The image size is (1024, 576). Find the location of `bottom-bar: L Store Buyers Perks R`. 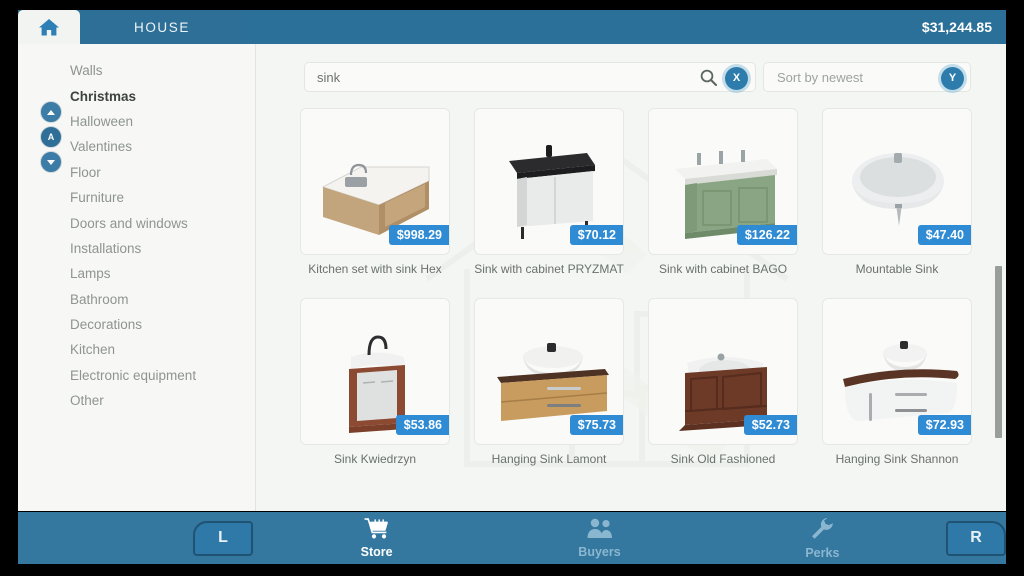

bottom-bar: L Store Buyers Perks R is located at coordinates (512, 538).